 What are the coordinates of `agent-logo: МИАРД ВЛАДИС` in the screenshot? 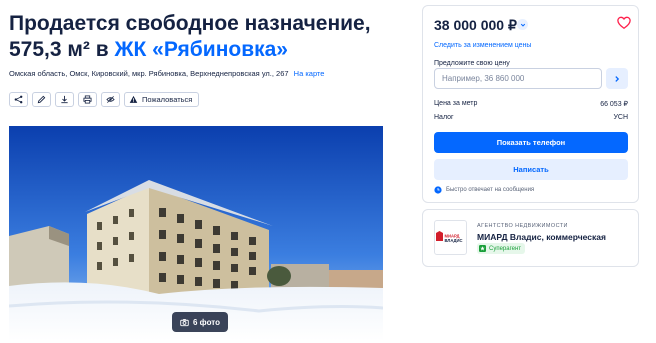 It's located at (450, 237).